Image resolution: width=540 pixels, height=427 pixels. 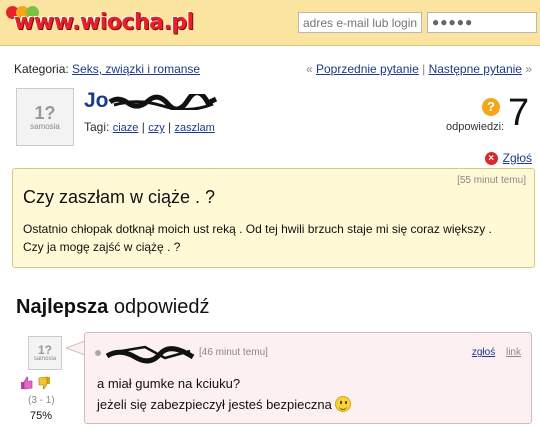 I want to click on answer-time: [46 minut temu], so click(x=233, y=352).